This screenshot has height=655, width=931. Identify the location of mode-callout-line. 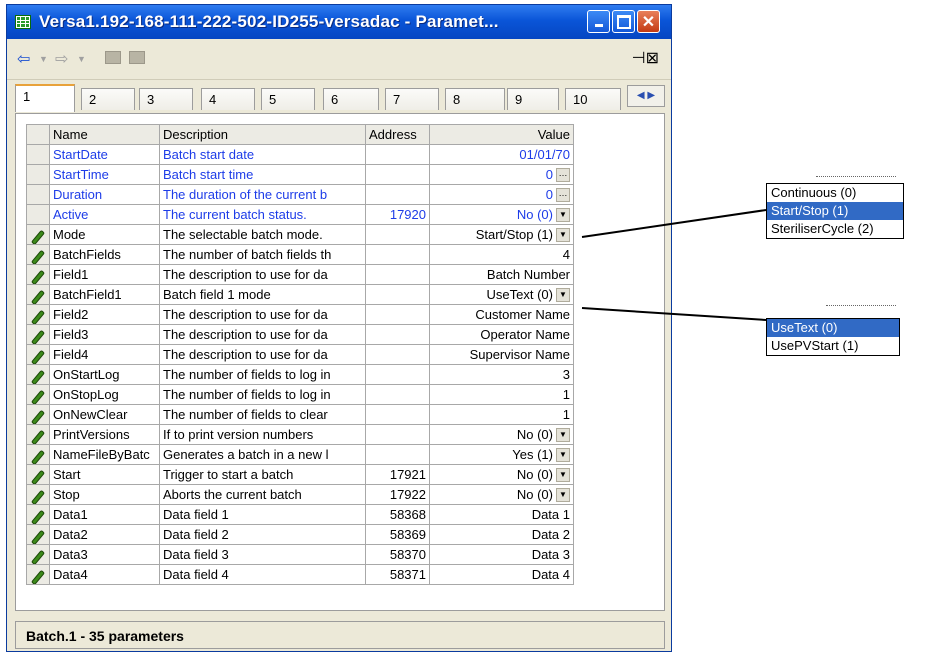
(674, 223).